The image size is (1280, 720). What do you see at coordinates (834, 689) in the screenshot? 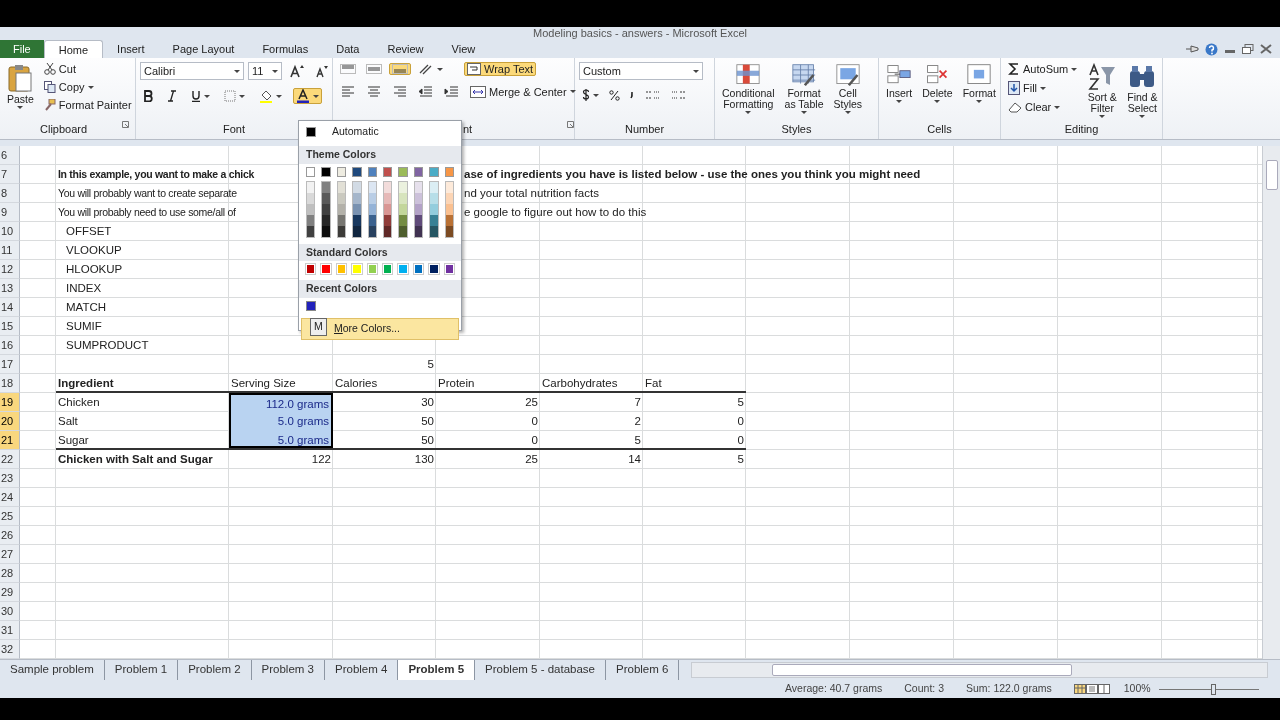
I see `status-text: Average: 40.7 grams` at bounding box center [834, 689].